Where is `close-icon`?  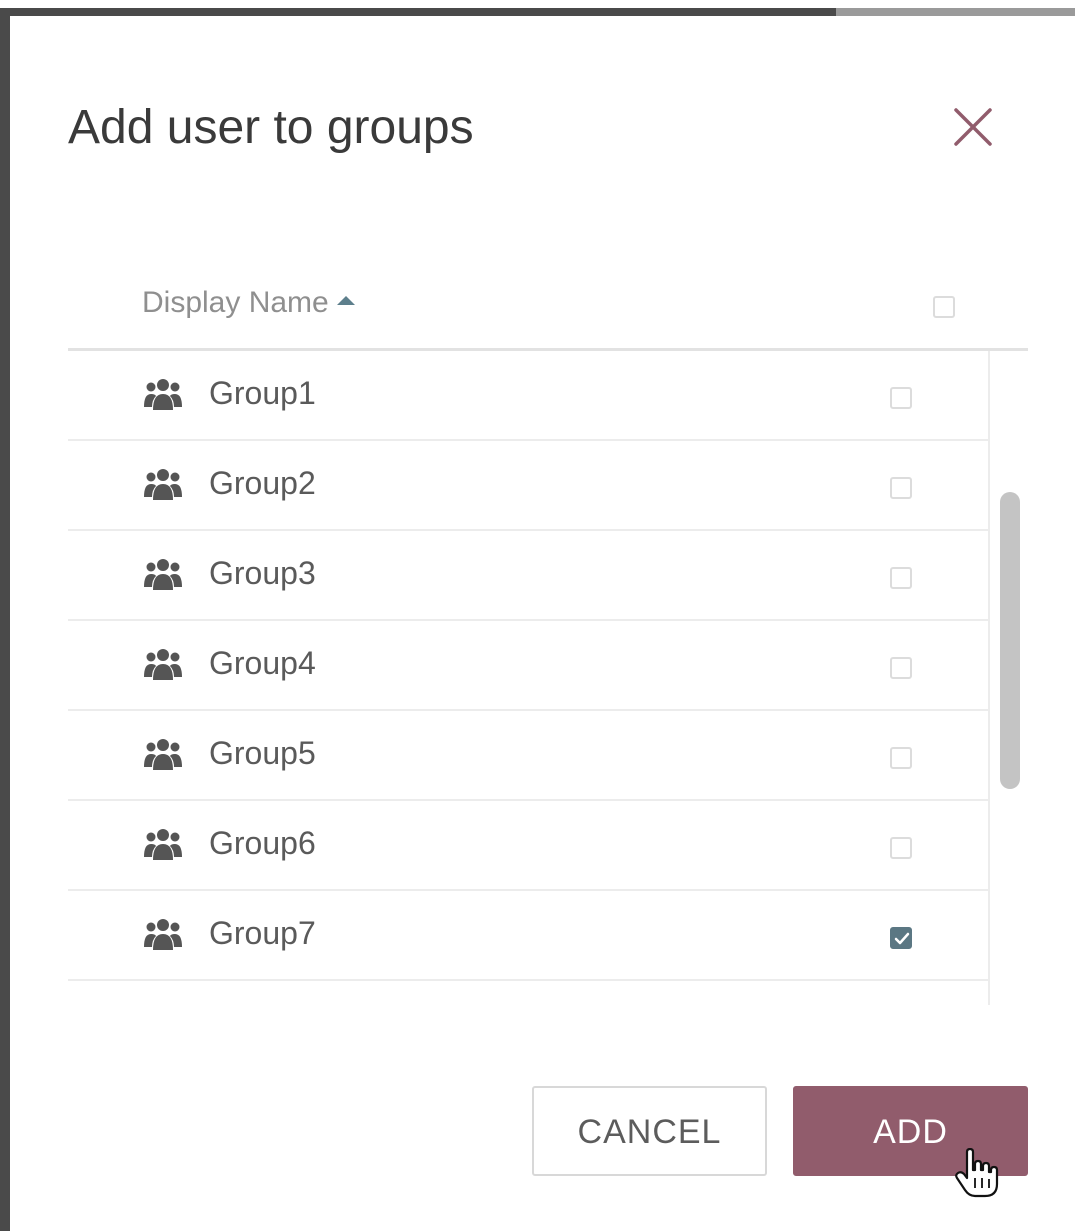
close-icon is located at coordinates (973, 127).